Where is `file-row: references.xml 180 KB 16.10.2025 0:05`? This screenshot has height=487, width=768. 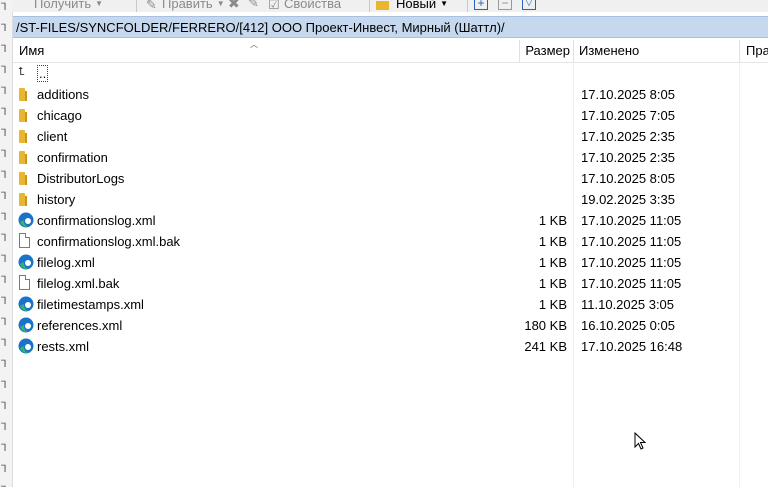 file-row: references.xml 180 KB 16.10.2025 0:05 is located at coordinates (390, 325).